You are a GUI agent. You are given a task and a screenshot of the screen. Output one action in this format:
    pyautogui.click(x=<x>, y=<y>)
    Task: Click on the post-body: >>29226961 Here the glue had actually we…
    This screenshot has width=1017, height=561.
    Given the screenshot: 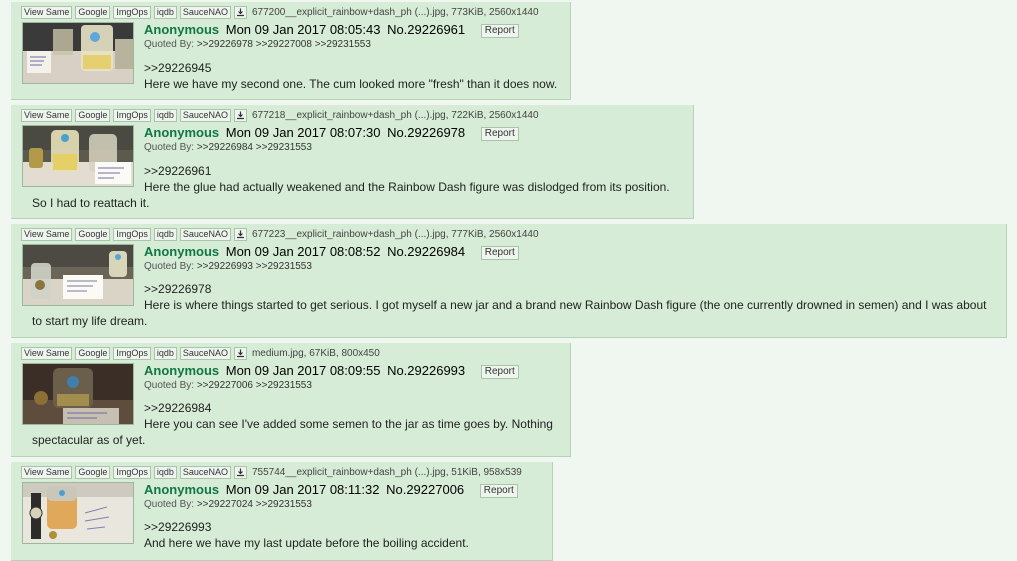 What is the action you would take?
    pyautogui.click(x=407, y=179)
    